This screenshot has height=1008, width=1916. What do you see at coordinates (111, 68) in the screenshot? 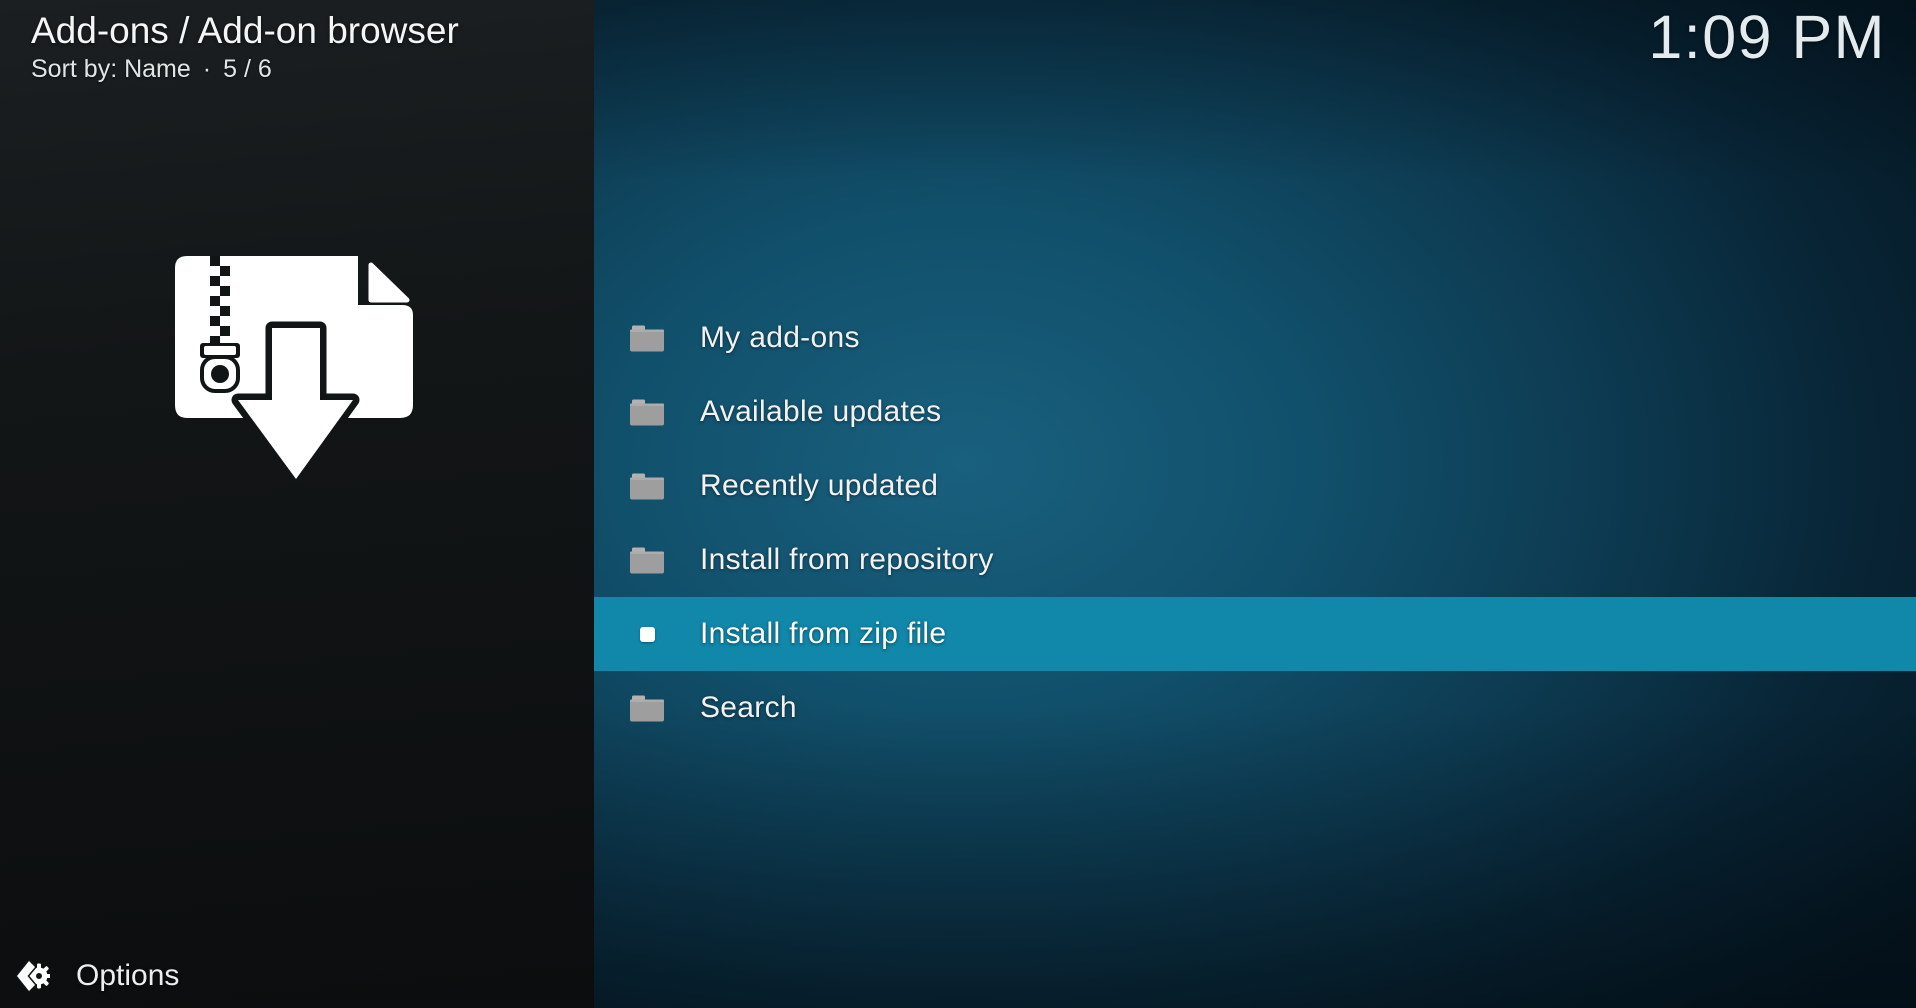
I see `sort-label: Sort by: Name` at bounding box center [111, 68].